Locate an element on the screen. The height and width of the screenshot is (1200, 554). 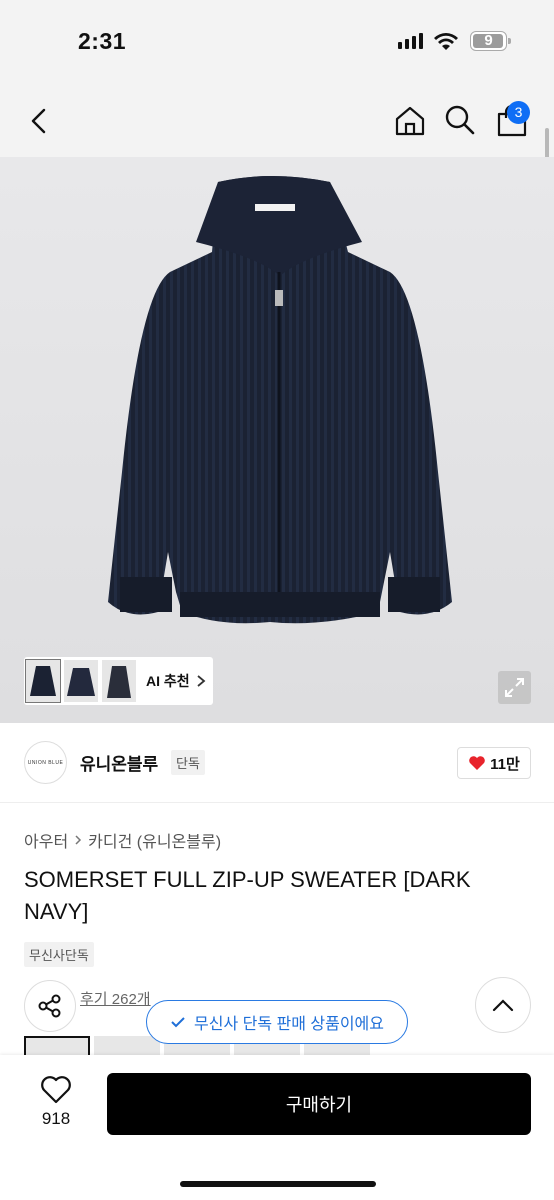
cart-count-badge: 3 is located at coordinates (518, 112).